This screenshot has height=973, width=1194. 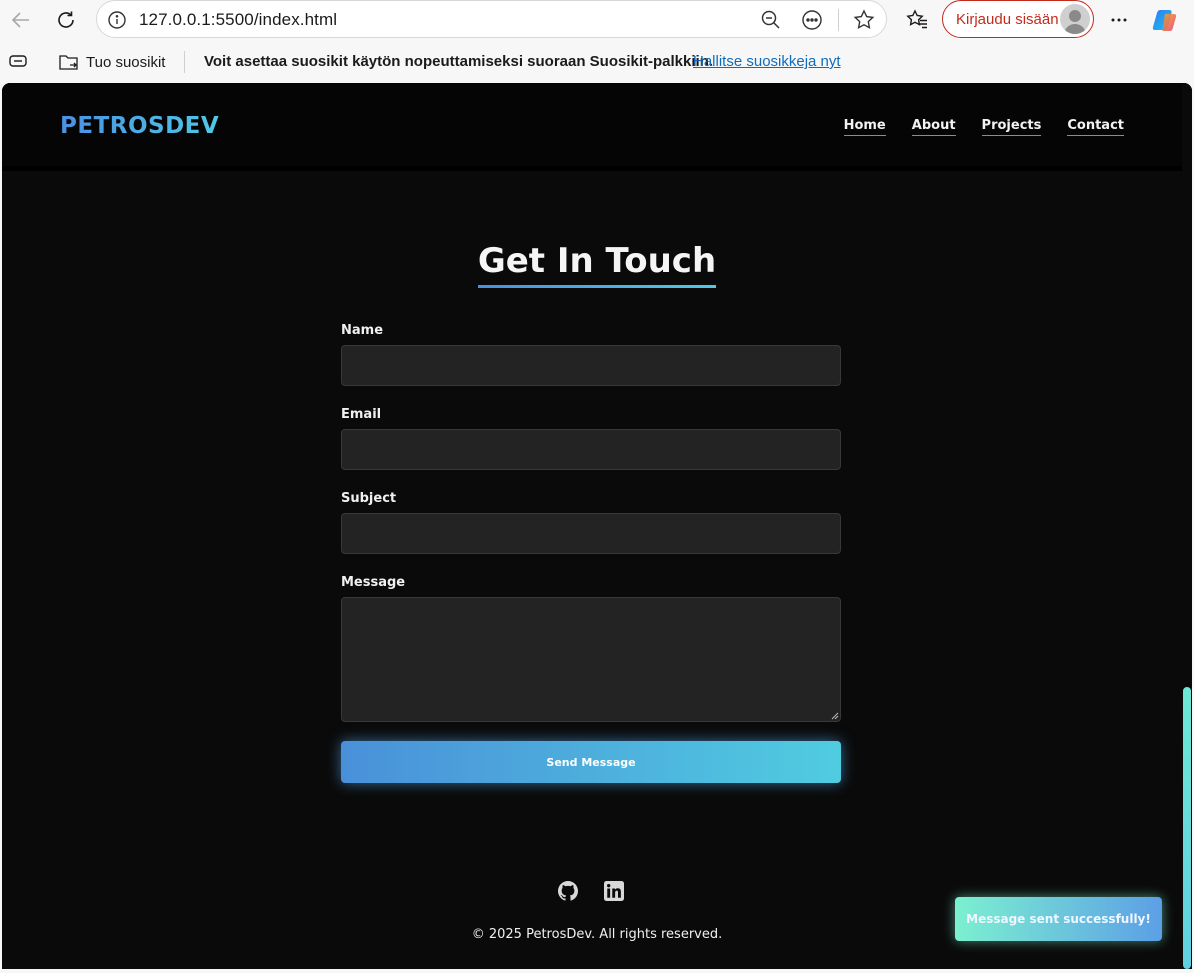 What do you see at coordinates (1007, 19) in the screenshot?
I see `signin-label: Kirjaudu sisään` at bounding box center [1007, 19].